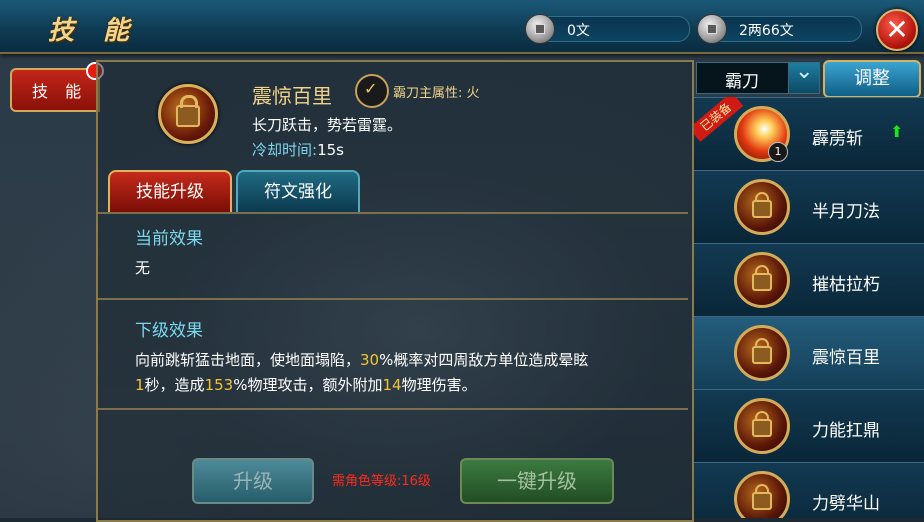 The image size is (924, 522). I want to click on silver-value: 2两66文, so click(766, 31).